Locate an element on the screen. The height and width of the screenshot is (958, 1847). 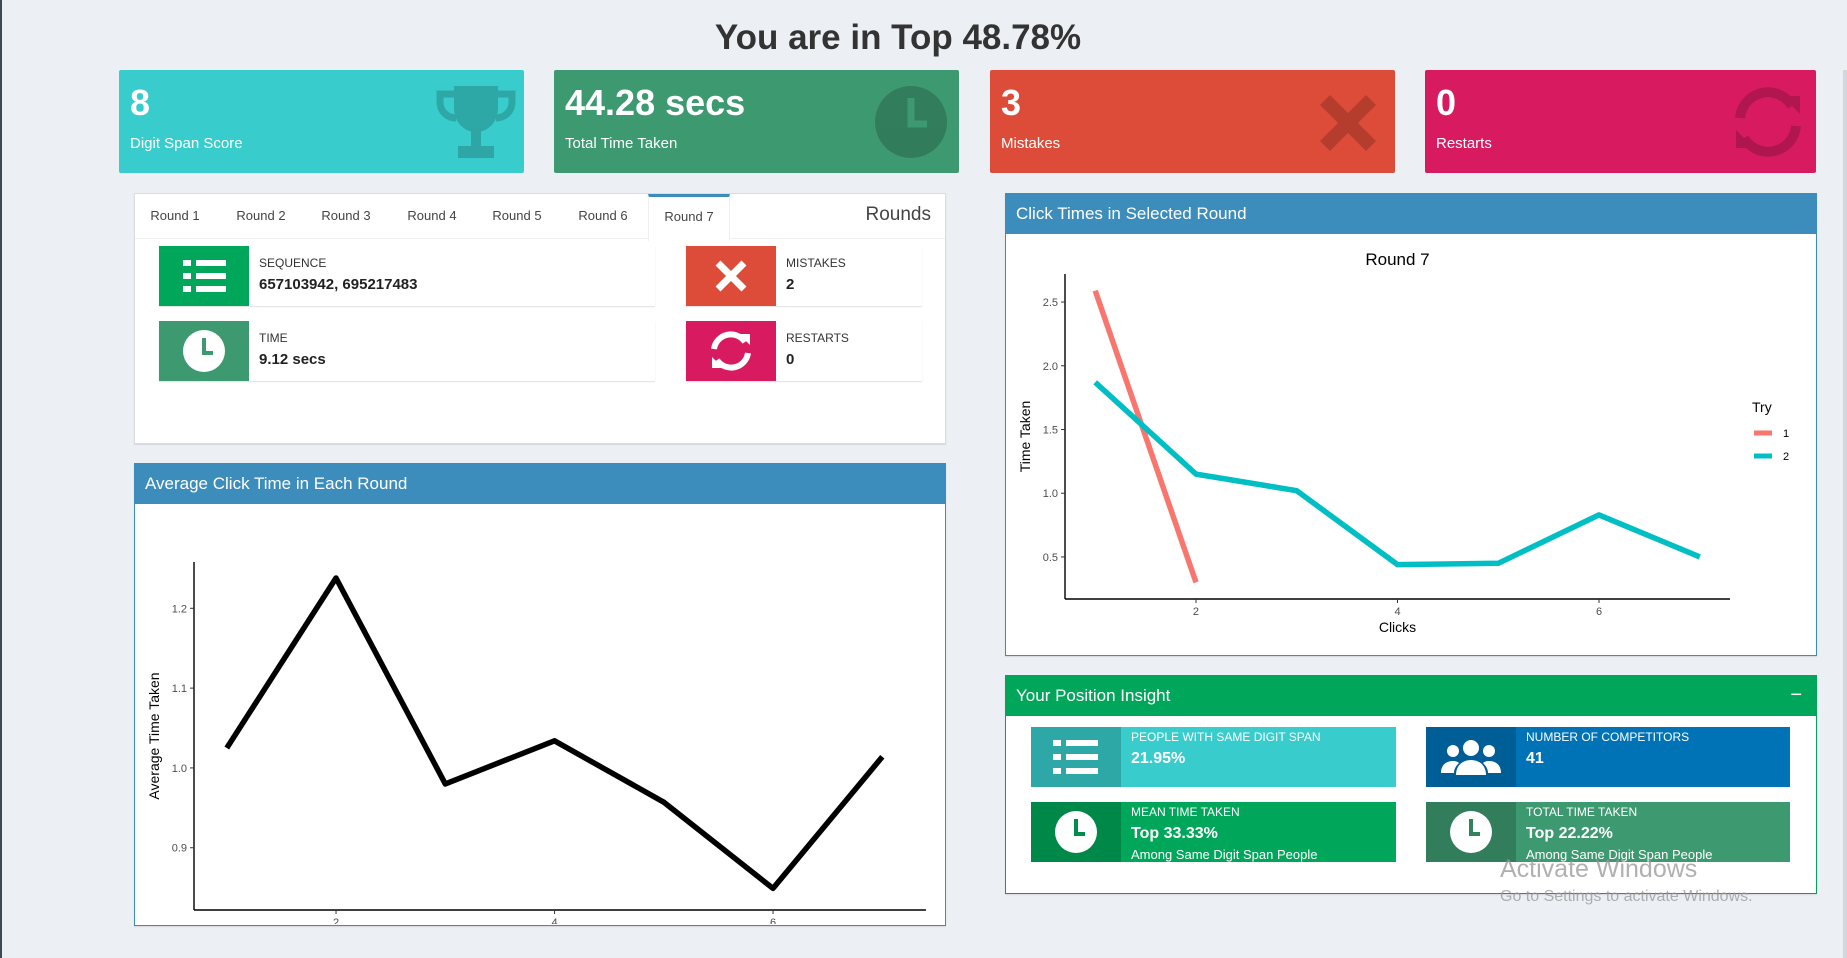
panel-title: Average Click Time in Each Round is located at coordinates (540, 484).